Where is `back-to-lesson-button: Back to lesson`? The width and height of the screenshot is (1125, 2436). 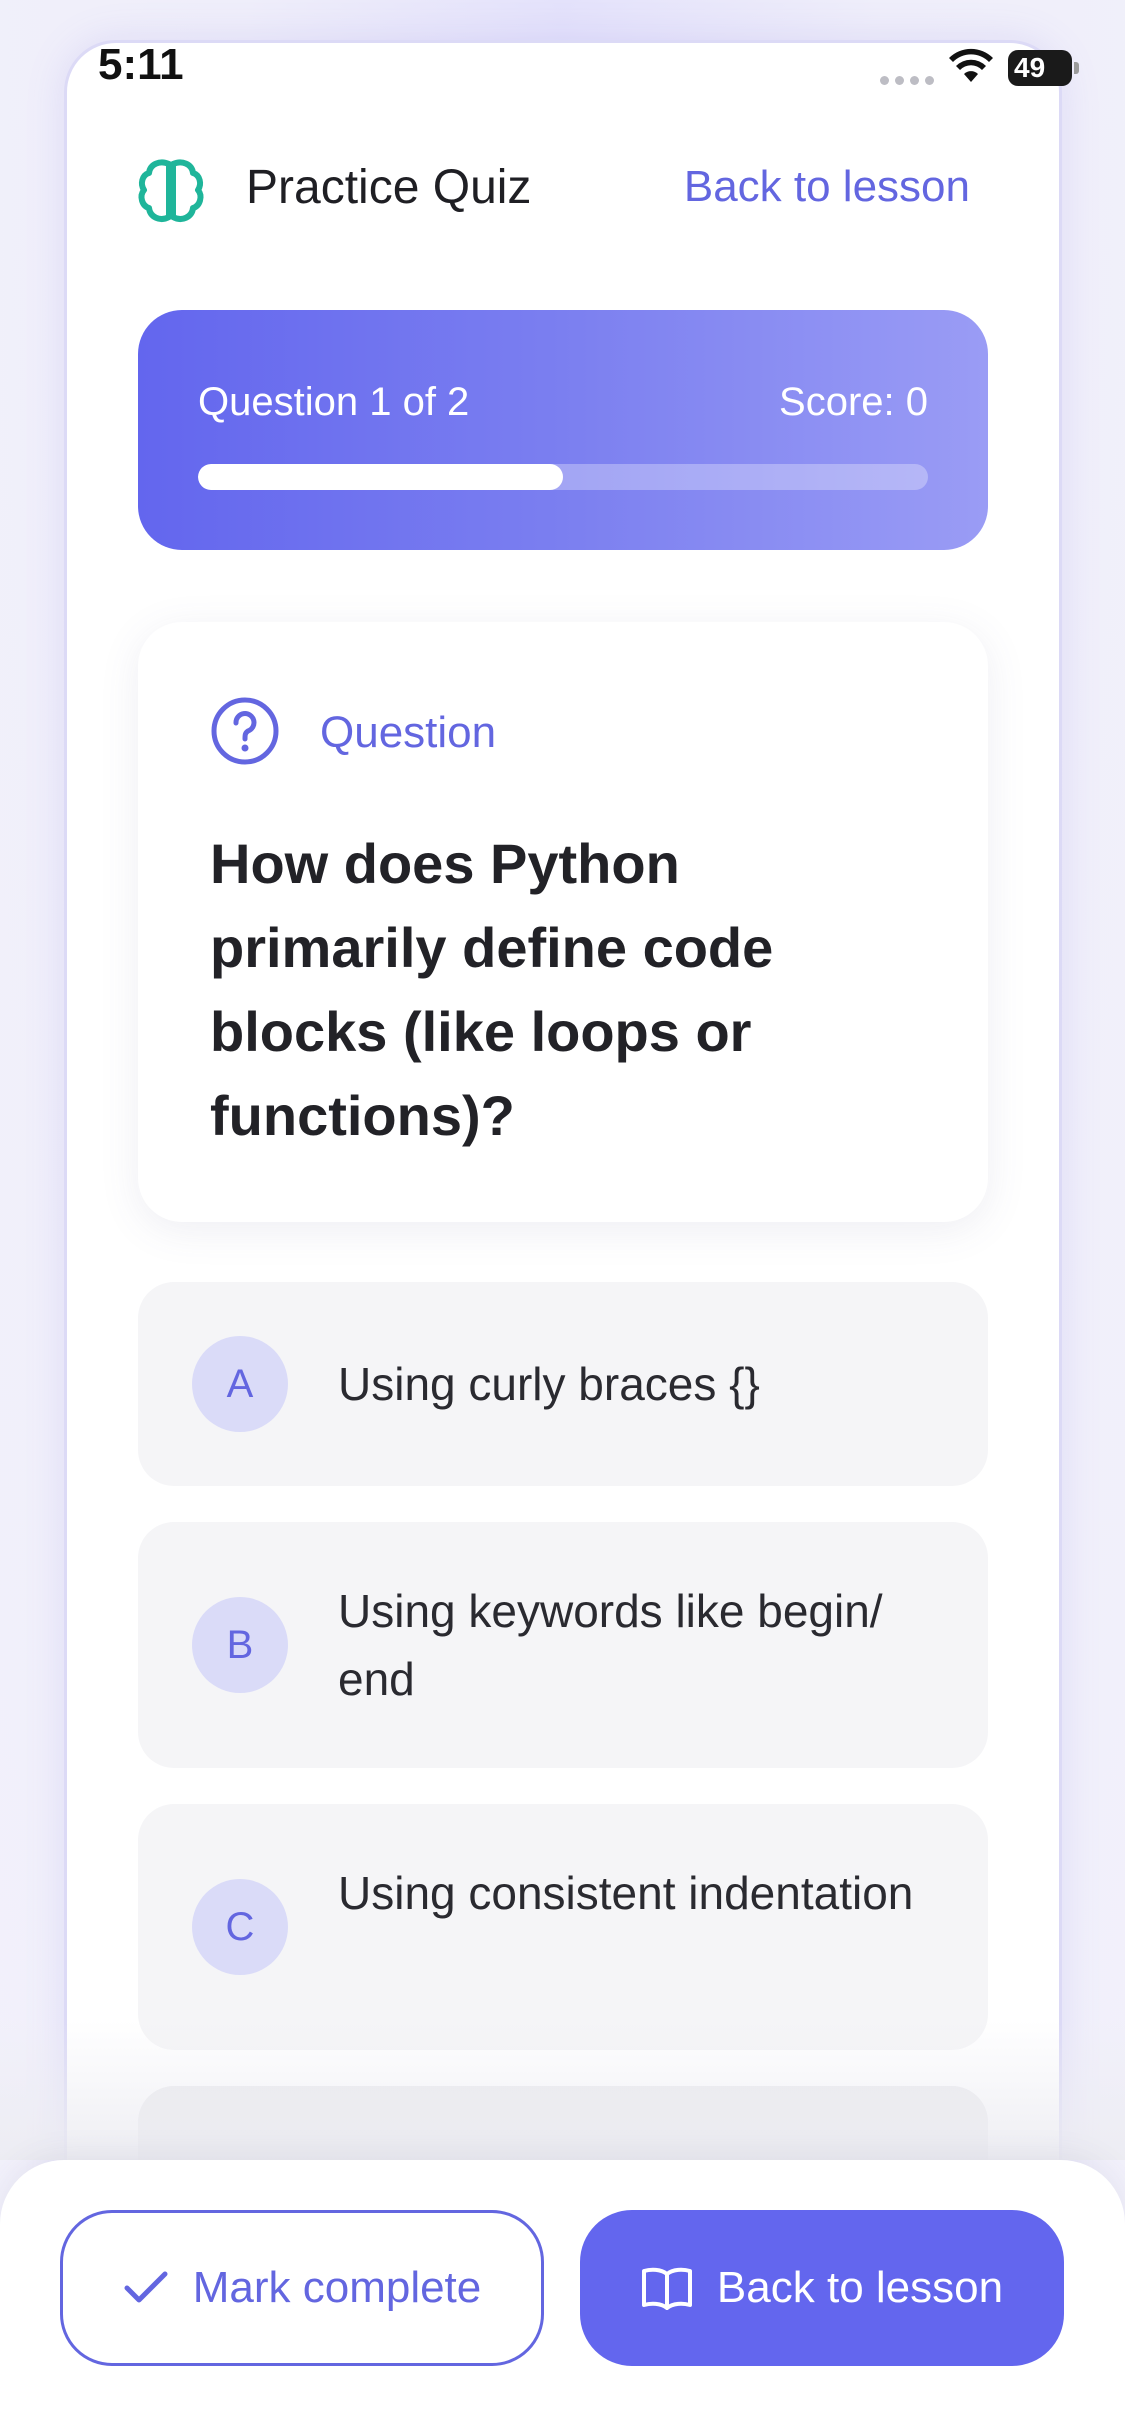 back-to-lesson-button: Back to lesson is located at coordinates (822, 2288).